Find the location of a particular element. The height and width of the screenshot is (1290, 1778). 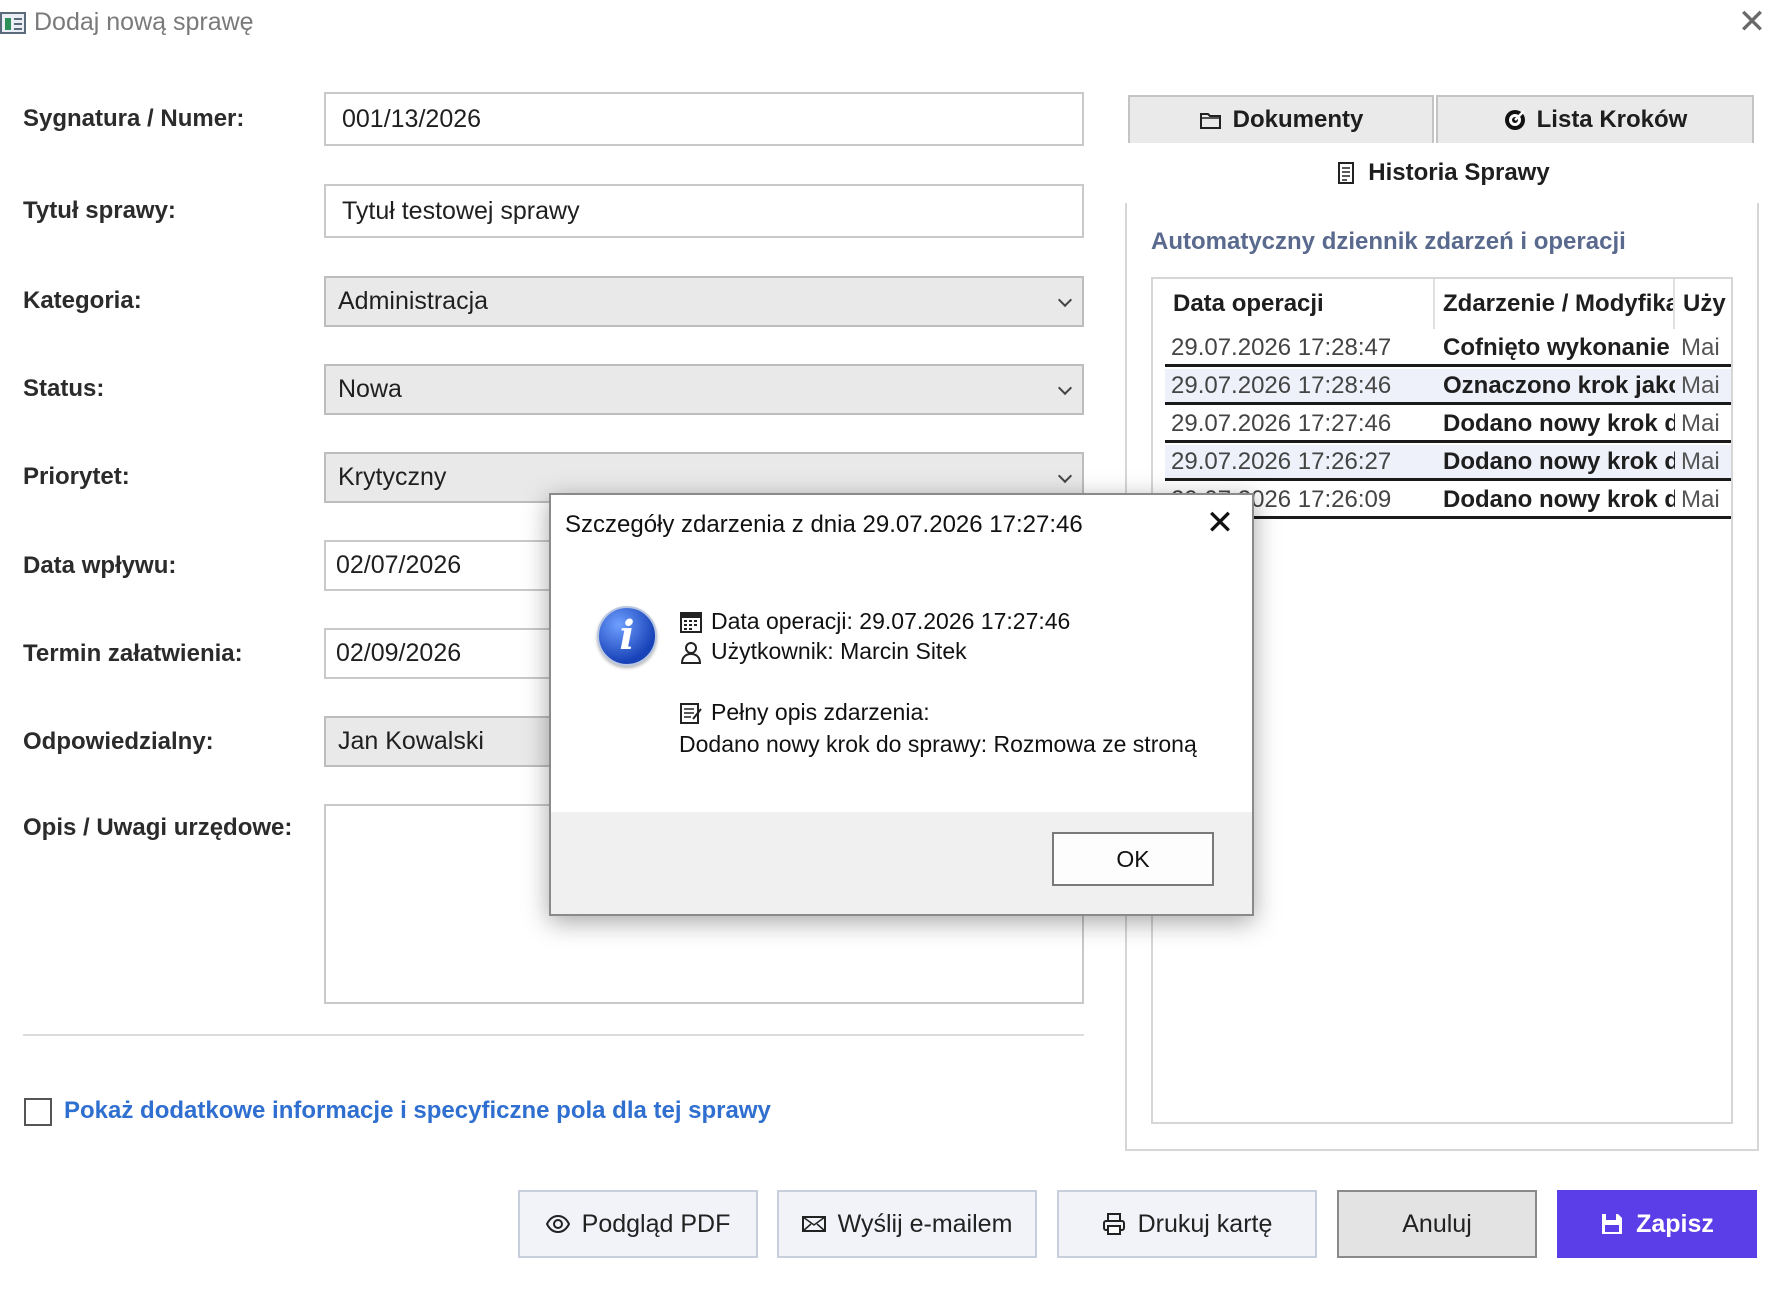

sygnatura-value: 001/13/2026 is located at coordinates (412, 118).